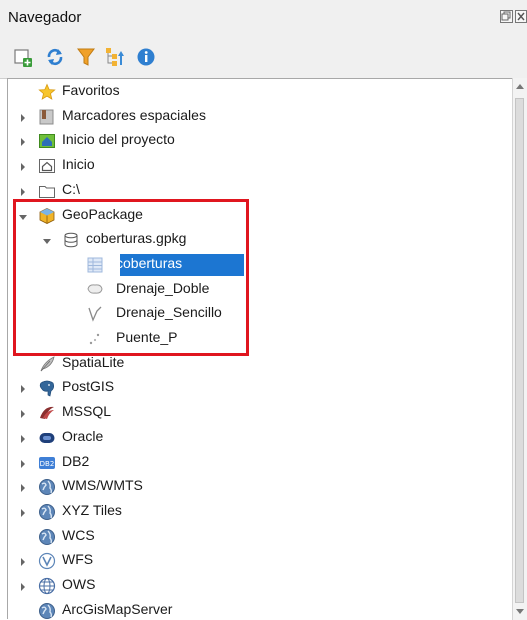 This screenshot has height=620, width=527. Describe the element at coordinates (47, 141) in the screenshot. I see `project-home-icon` at that location.